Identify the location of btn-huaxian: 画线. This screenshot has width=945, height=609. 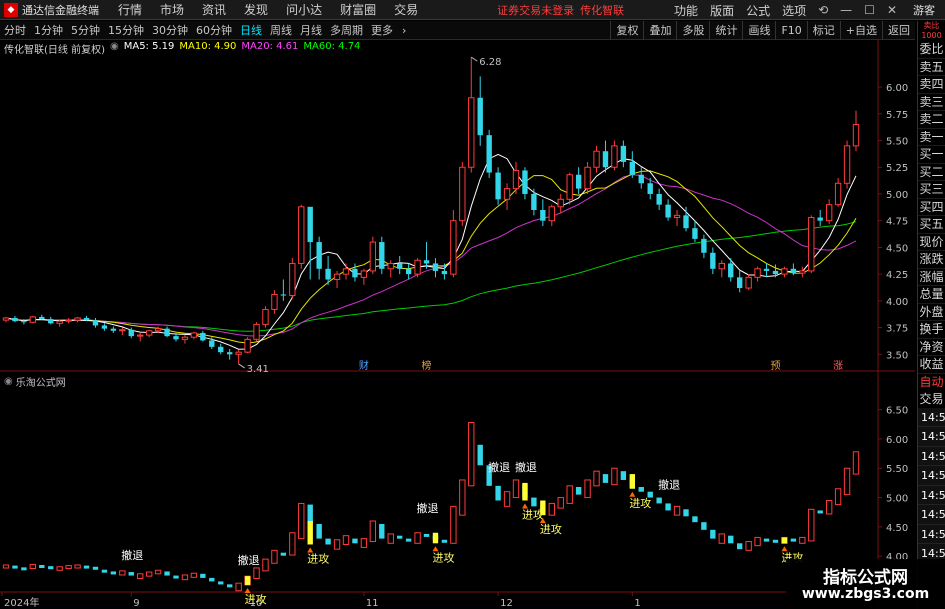
(758, 30).